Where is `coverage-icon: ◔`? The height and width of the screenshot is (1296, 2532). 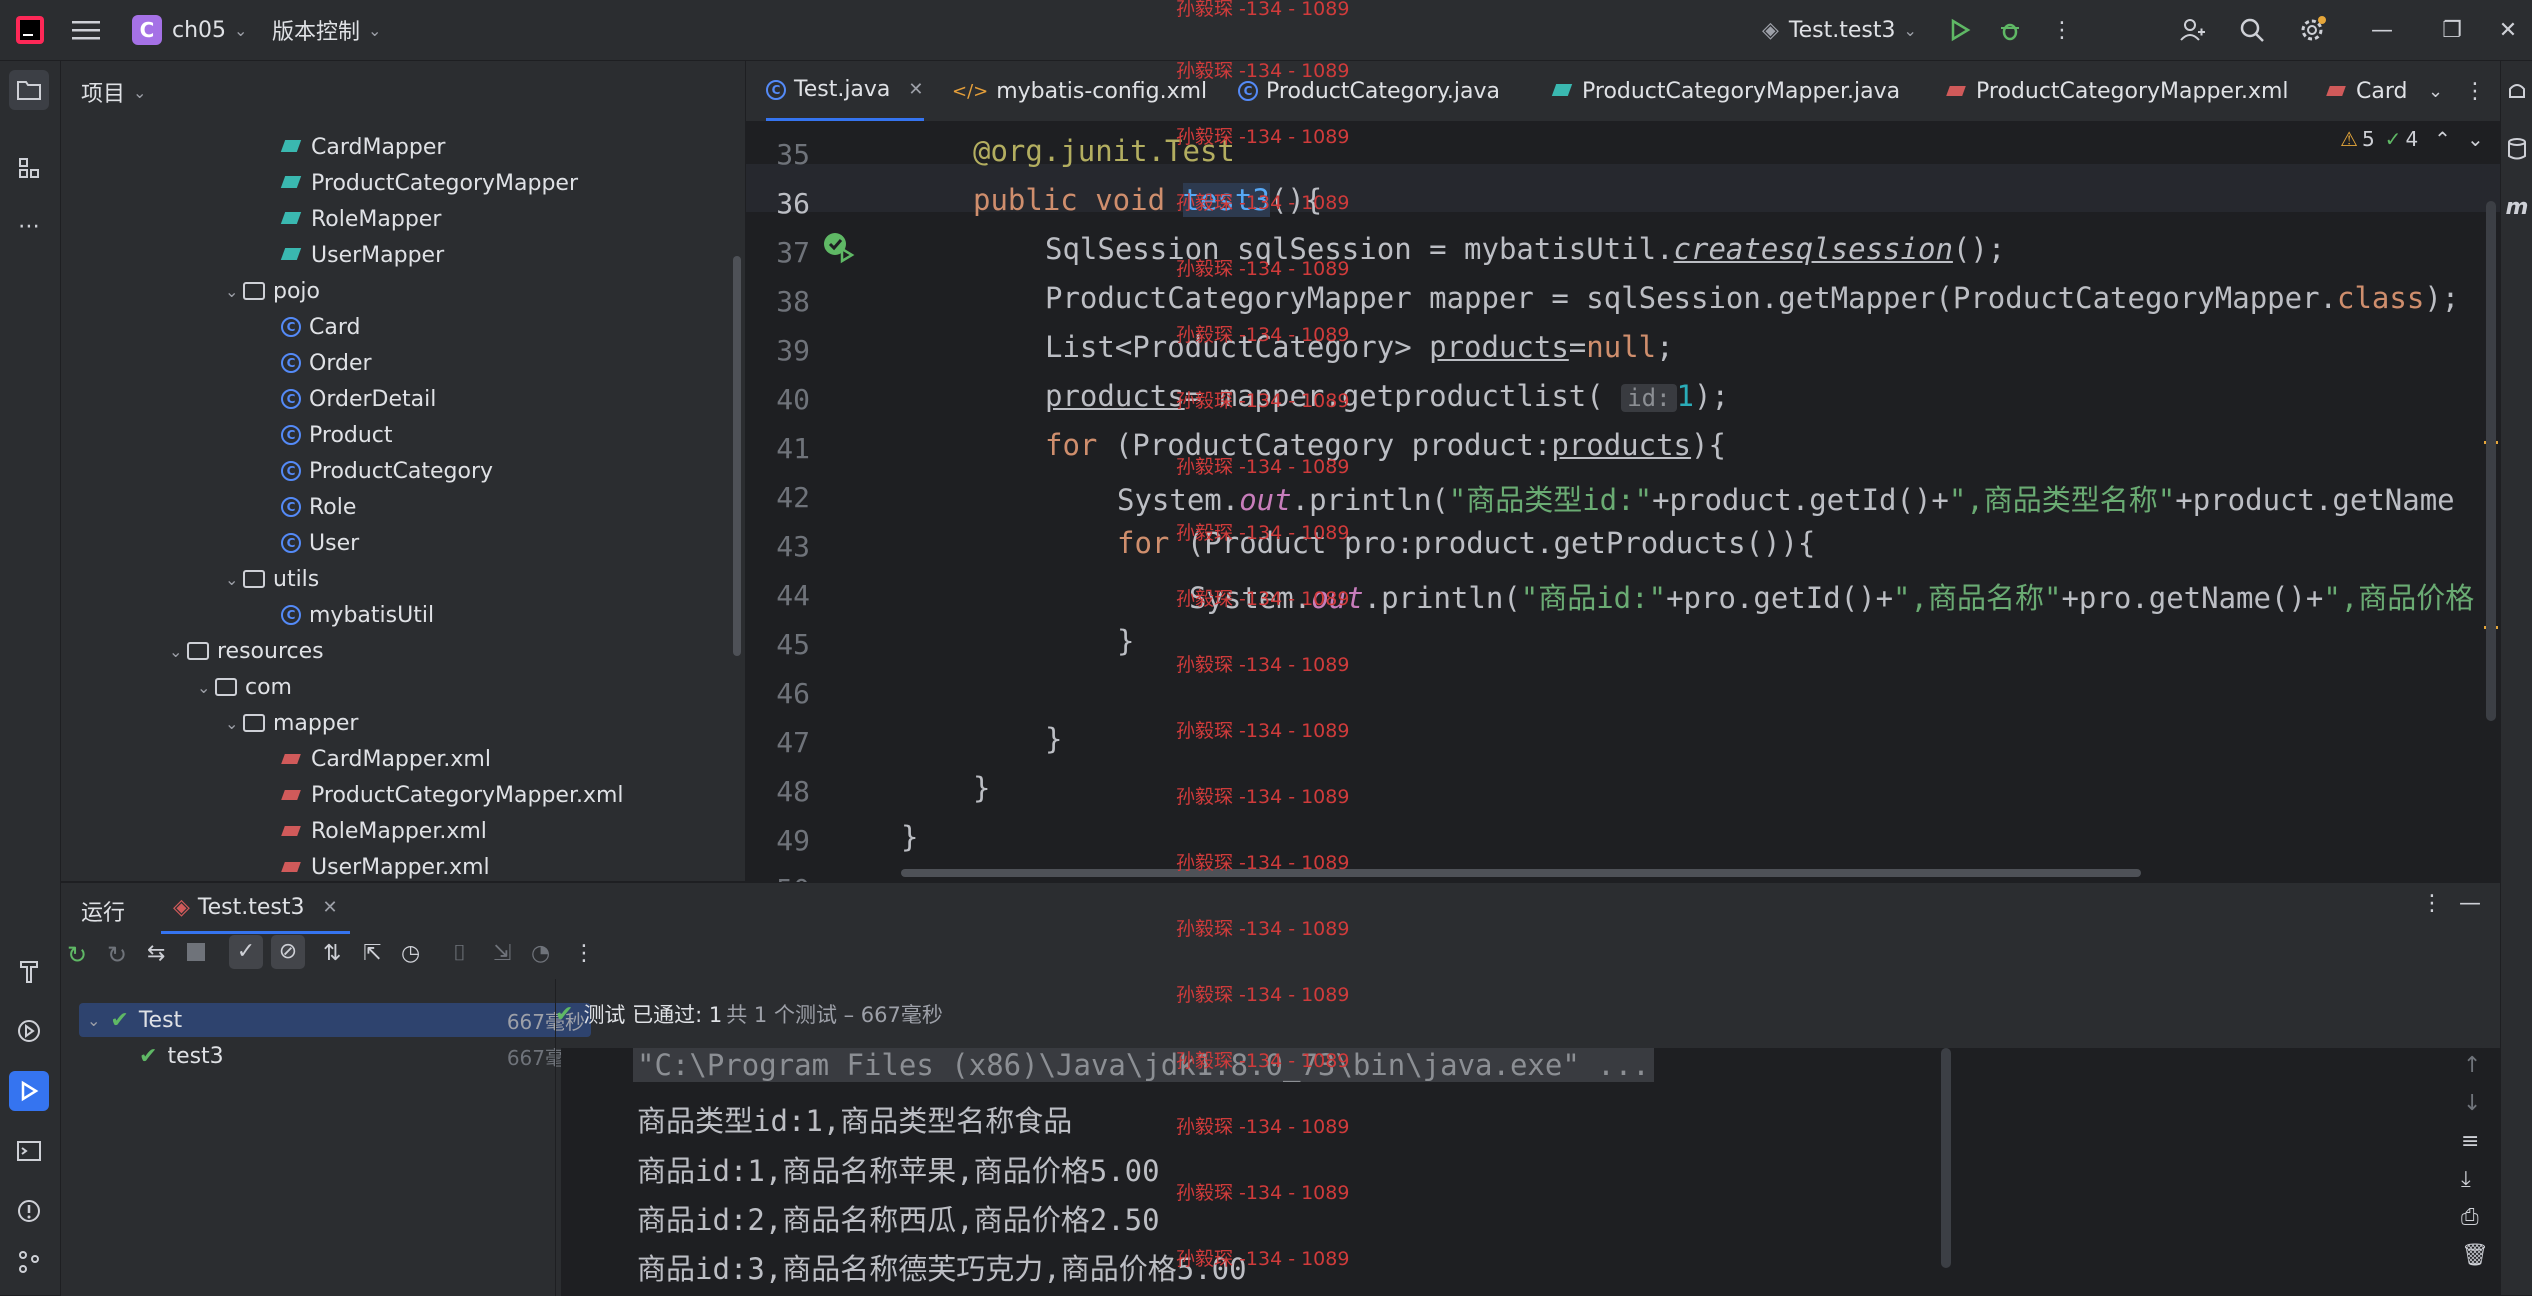 coverage-icon: ◔ is located at coordinates (540, 953).